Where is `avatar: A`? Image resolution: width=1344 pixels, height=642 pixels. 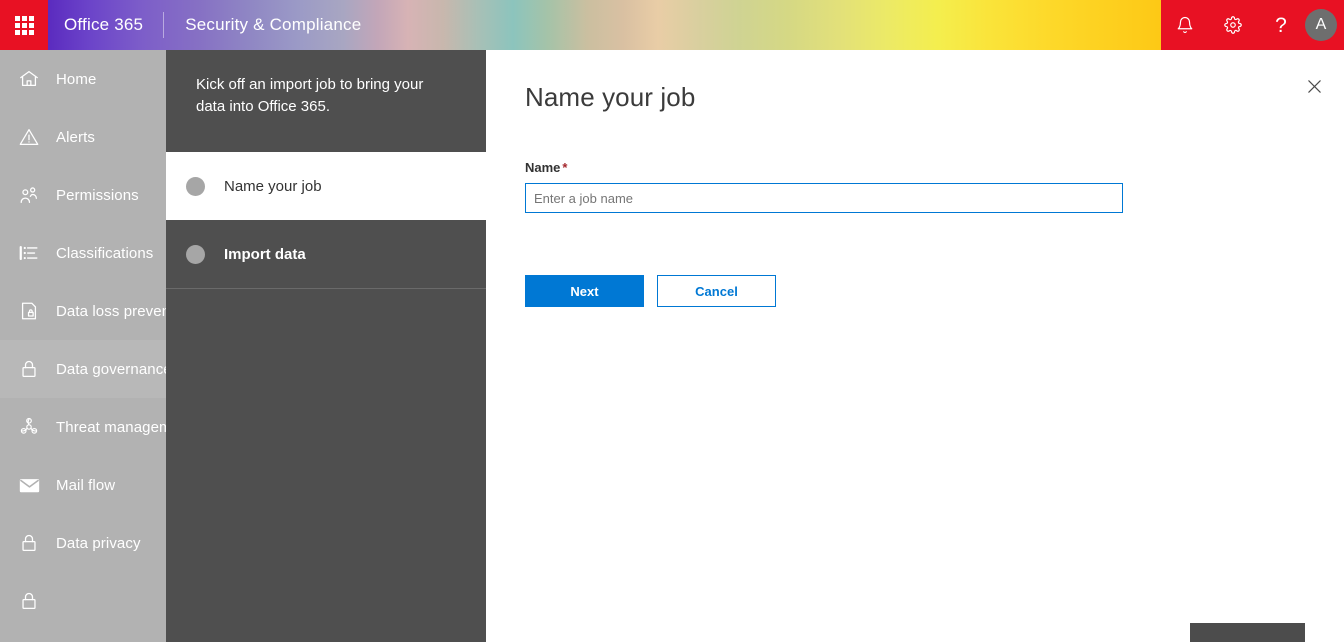
avatar: A is located at coordinates (1321, 25).